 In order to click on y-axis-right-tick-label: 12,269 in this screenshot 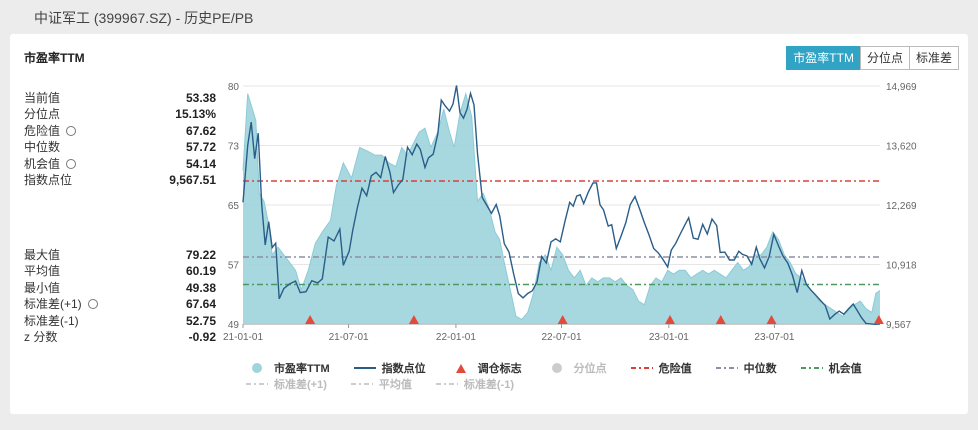, I will do `click(901, 206)`.